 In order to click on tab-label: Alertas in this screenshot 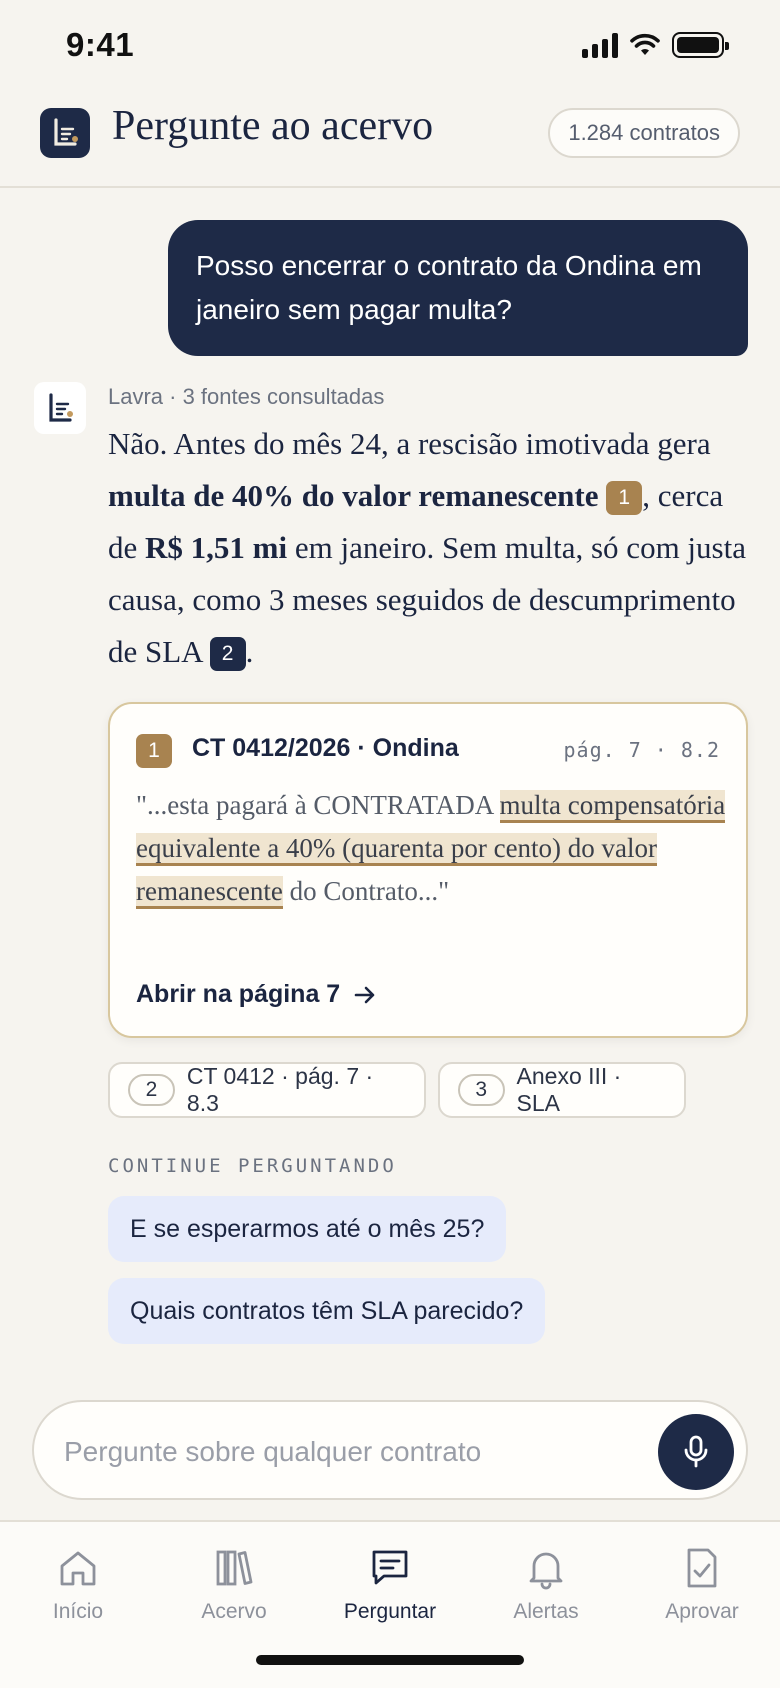, I will do `click(546, 1611)`.